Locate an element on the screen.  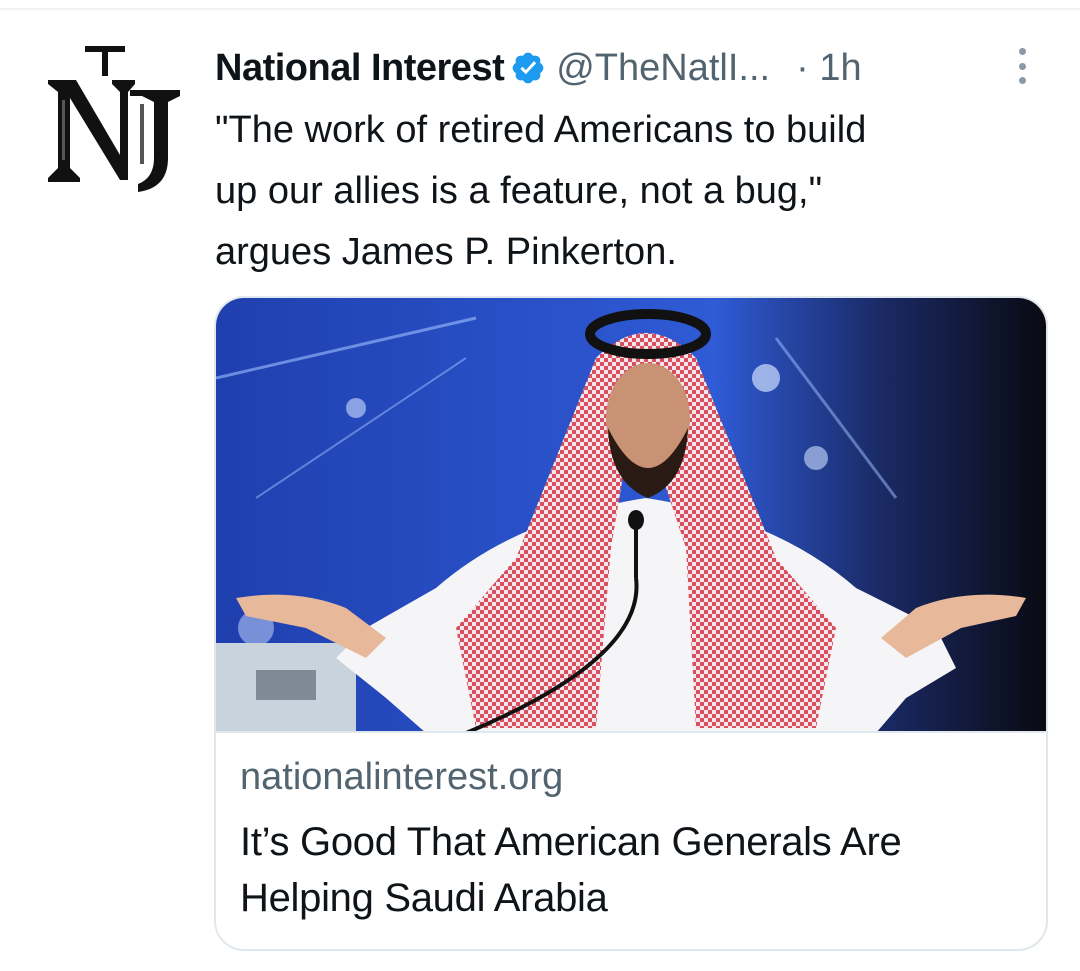
author-display-name: National Interest is located at coordinates (360, 68).